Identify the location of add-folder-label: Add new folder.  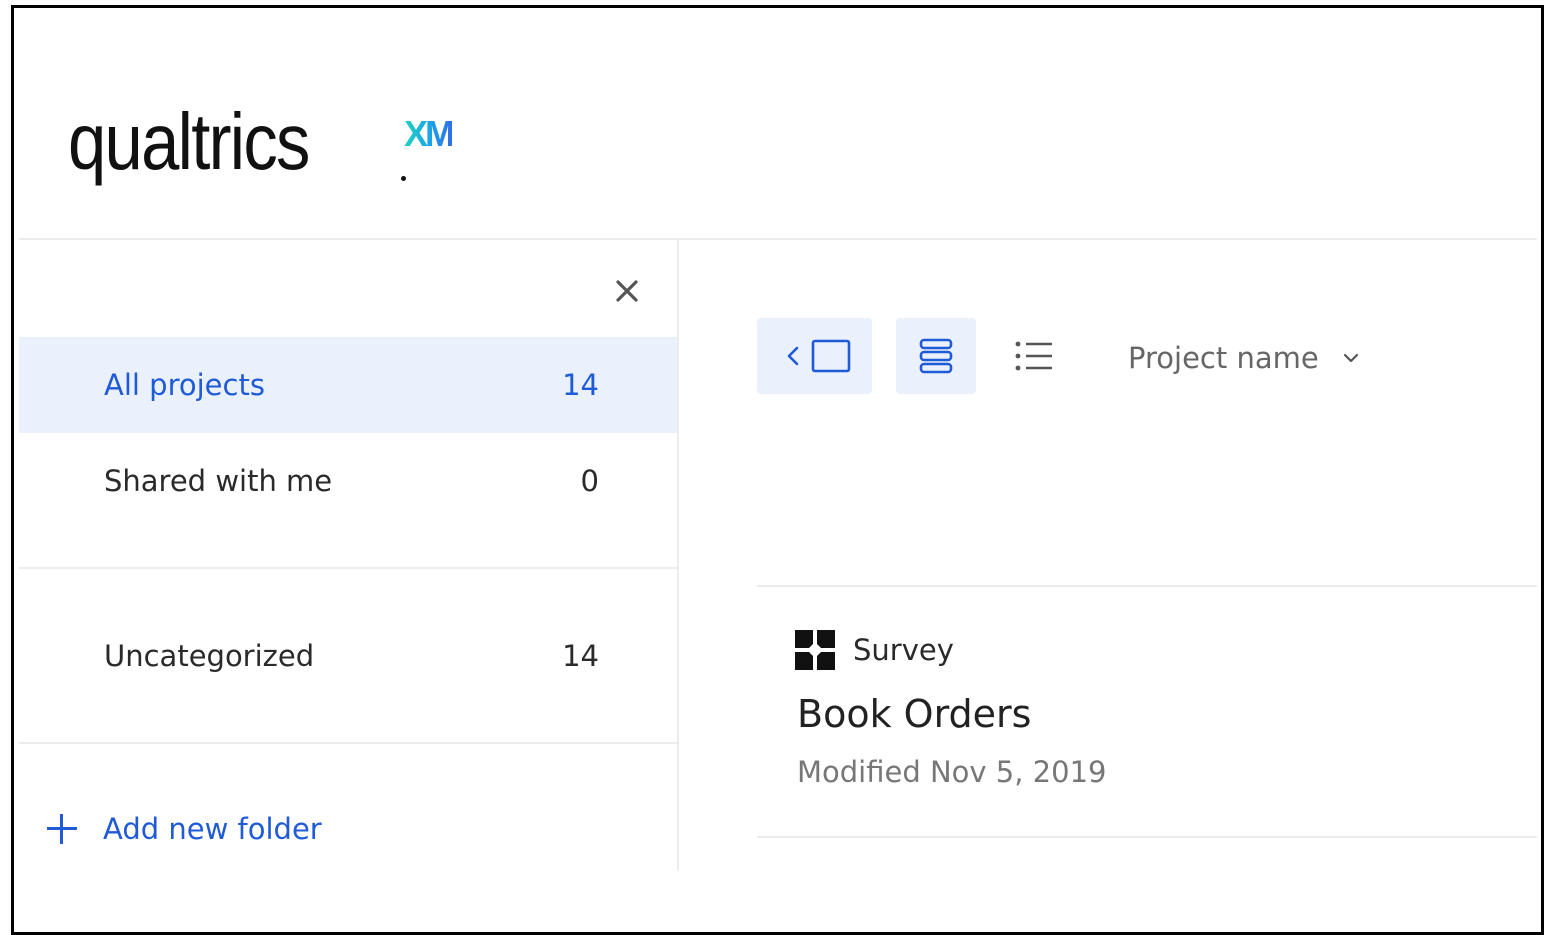
(212, 829).